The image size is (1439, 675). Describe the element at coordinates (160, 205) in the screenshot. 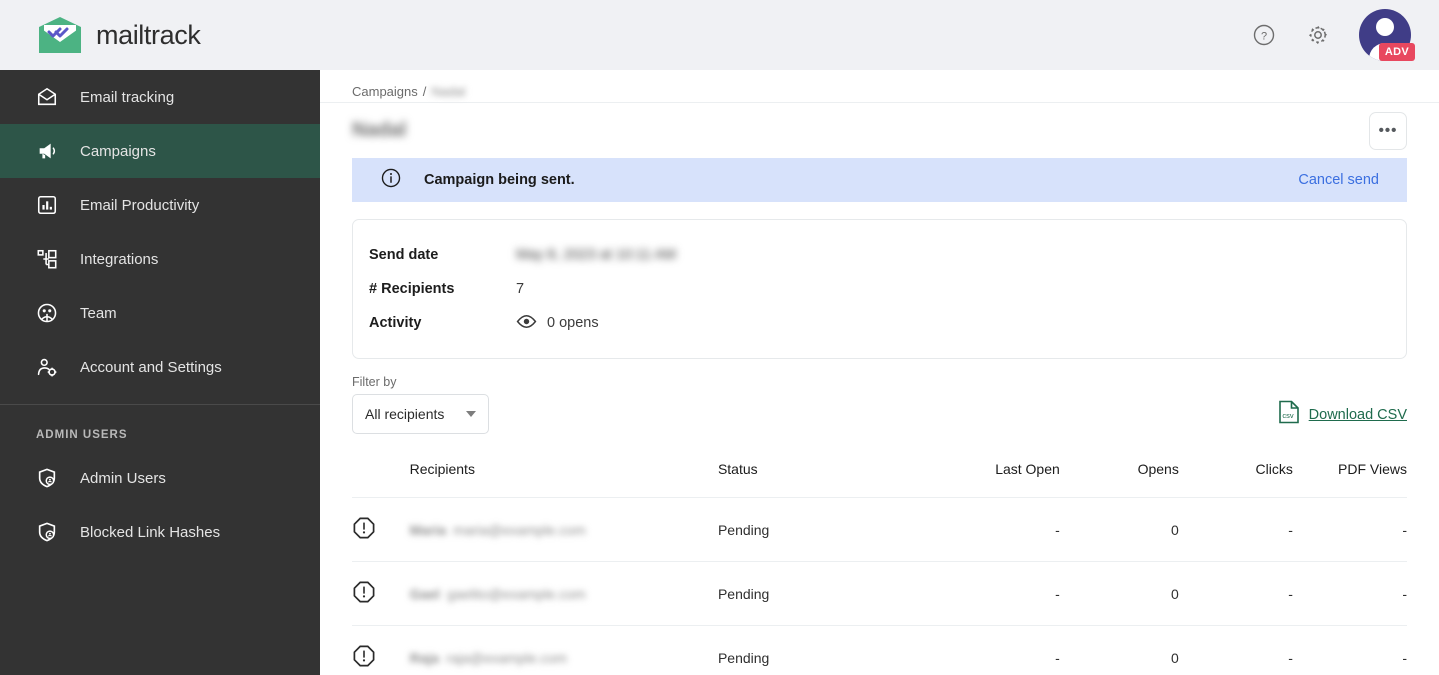

I see `sidebar-item-email-productivity: Email Productivity` at that location.